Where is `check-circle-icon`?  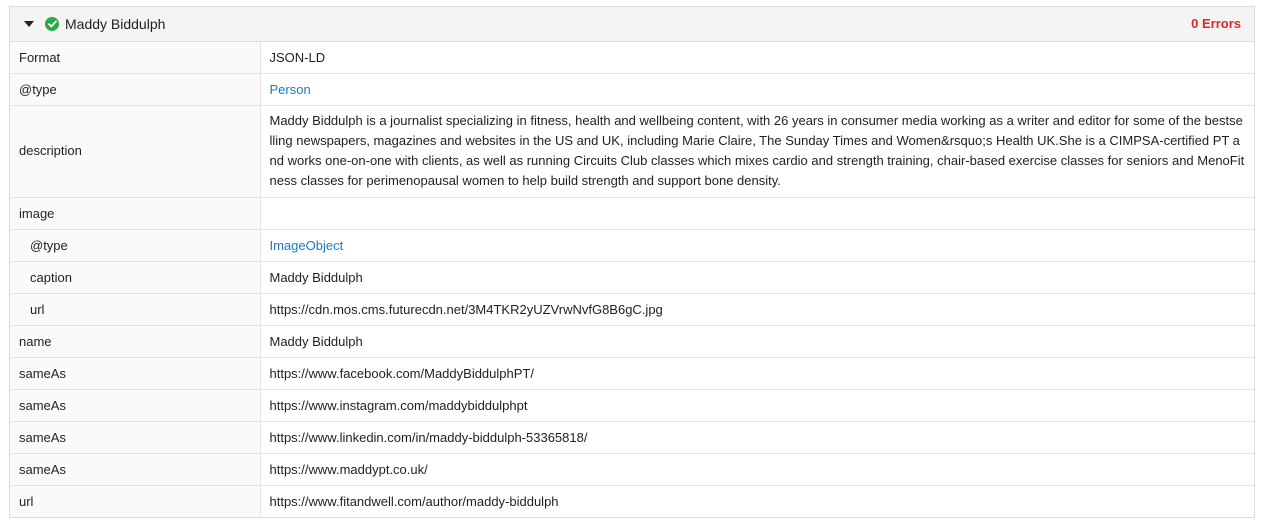
check-circle-icon is located at coordinates (52, 24).